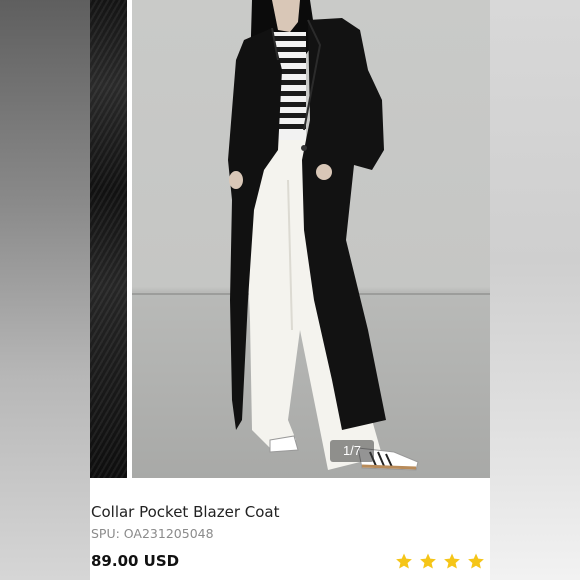 The height and width of the screenshot is (580, 580). What do you see at coordinates (185, 512) in the screenshot?
I see `product-title: Collar Pocket Blazer Coat` at bounding box center [185, 512].